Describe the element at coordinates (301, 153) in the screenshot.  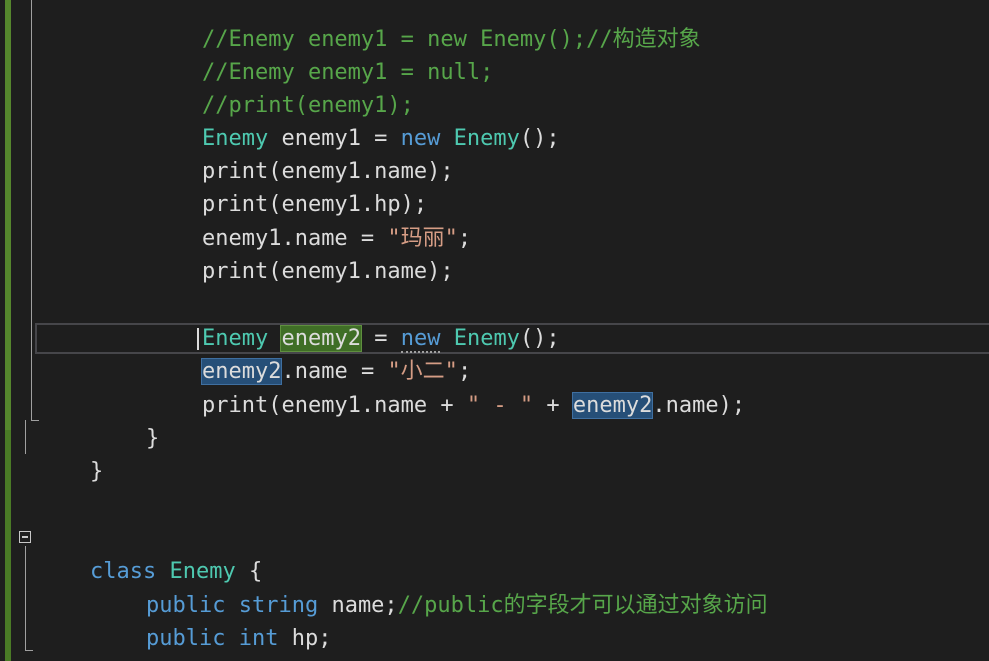
I see `code-line-print-name: print(enemy1.name);` at that location.